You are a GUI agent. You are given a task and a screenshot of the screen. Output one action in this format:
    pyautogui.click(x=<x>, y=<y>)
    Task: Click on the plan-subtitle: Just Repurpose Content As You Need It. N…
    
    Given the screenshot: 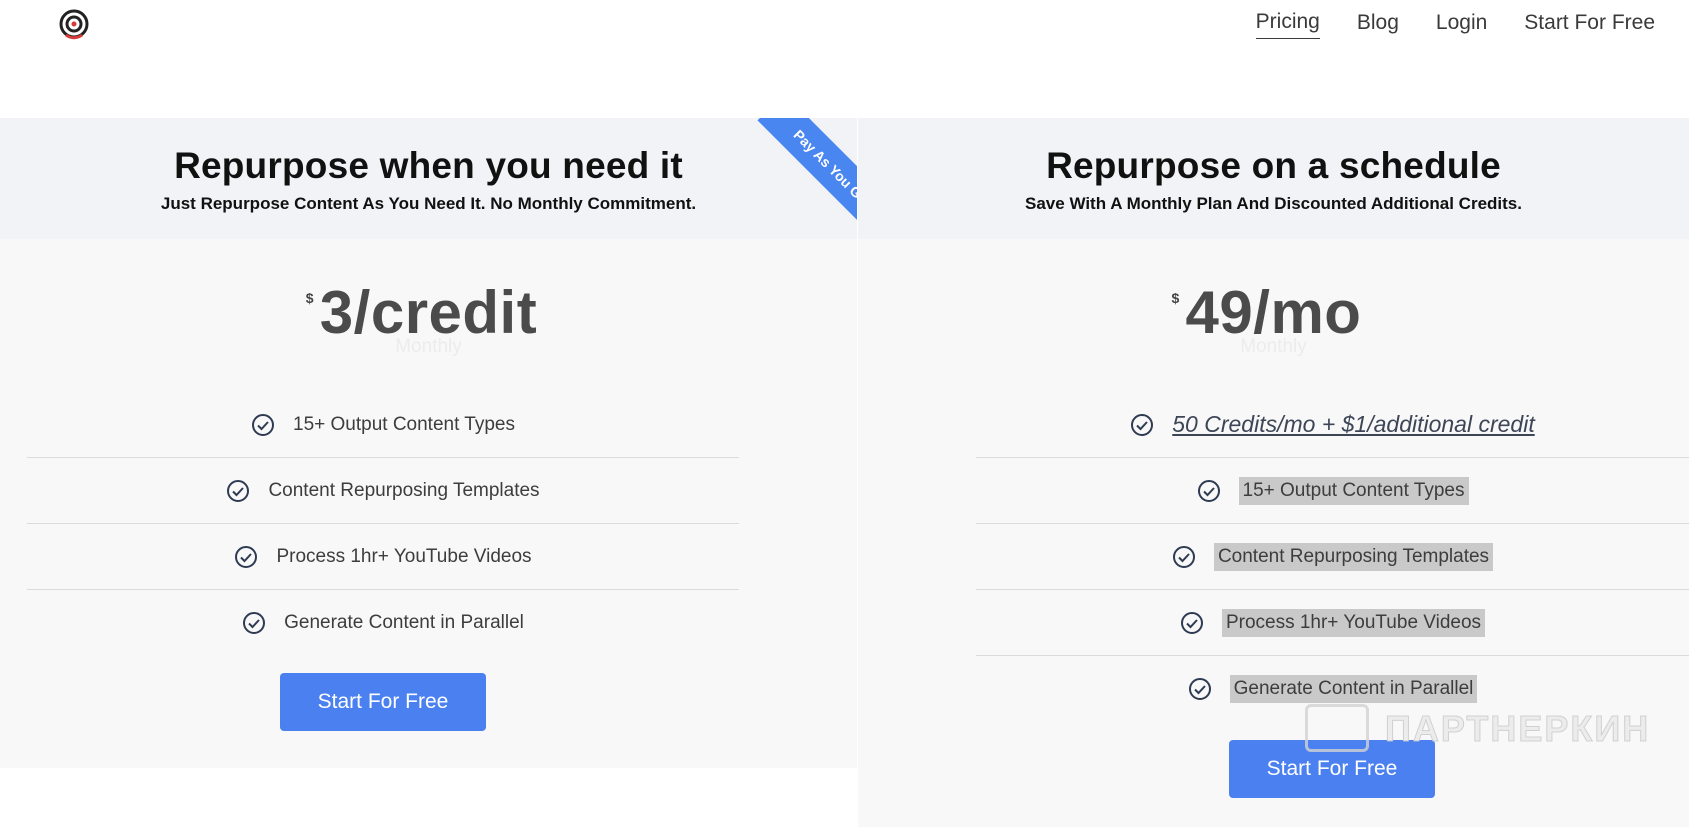 What is the action you would take?
    pyautogui.click(x=428, y=203)
    